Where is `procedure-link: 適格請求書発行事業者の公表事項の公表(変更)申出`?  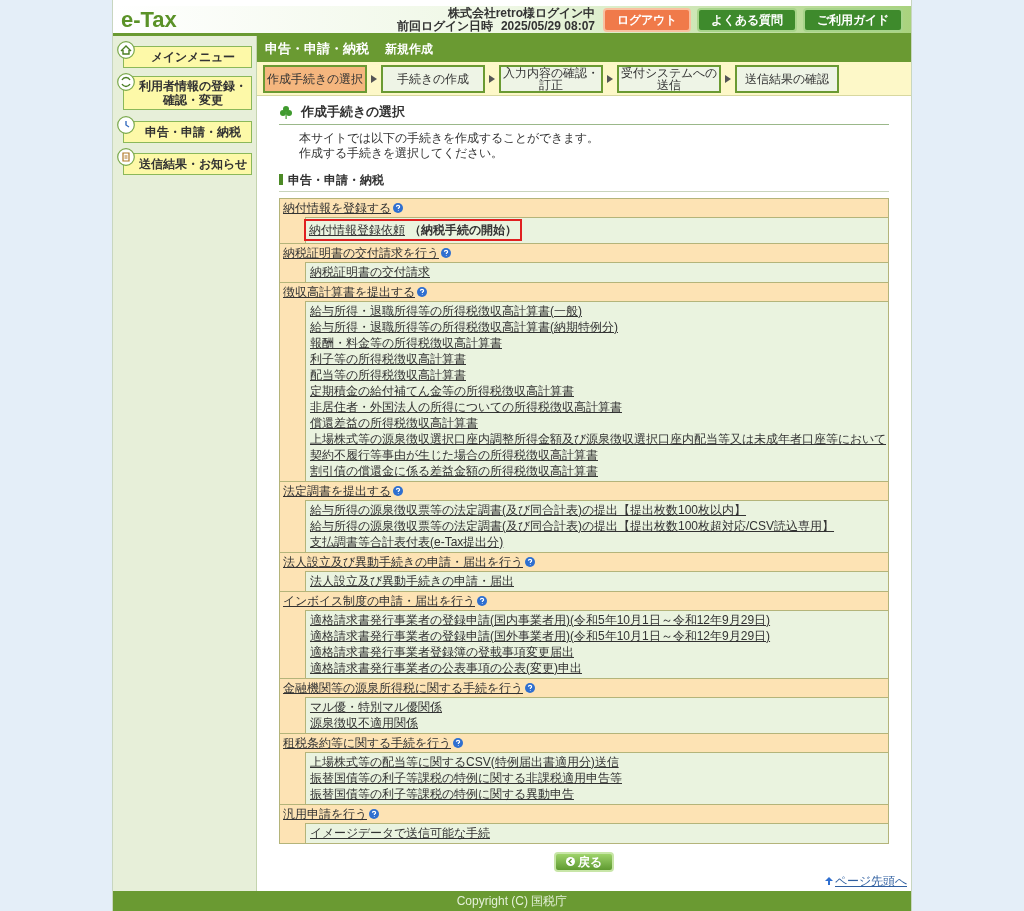 procedure-link: 適格請求書発行事業者の公表事項の公表(変更)申出 is located at coordinates (446, 667).